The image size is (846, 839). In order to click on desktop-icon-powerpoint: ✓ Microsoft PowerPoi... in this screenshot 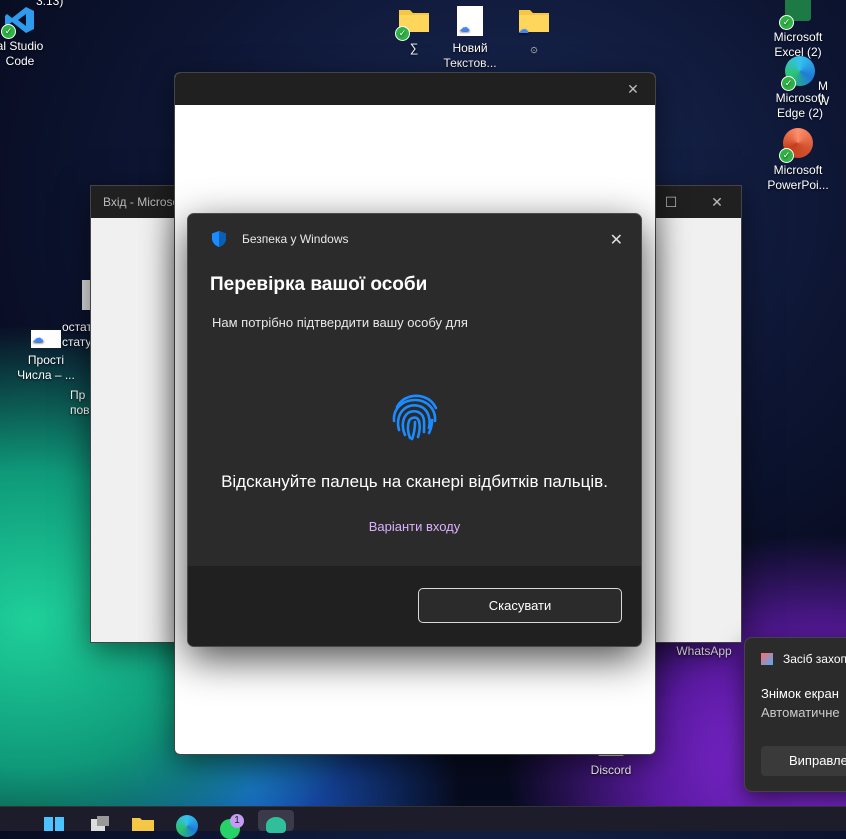, I will do `click(798, 160)`.